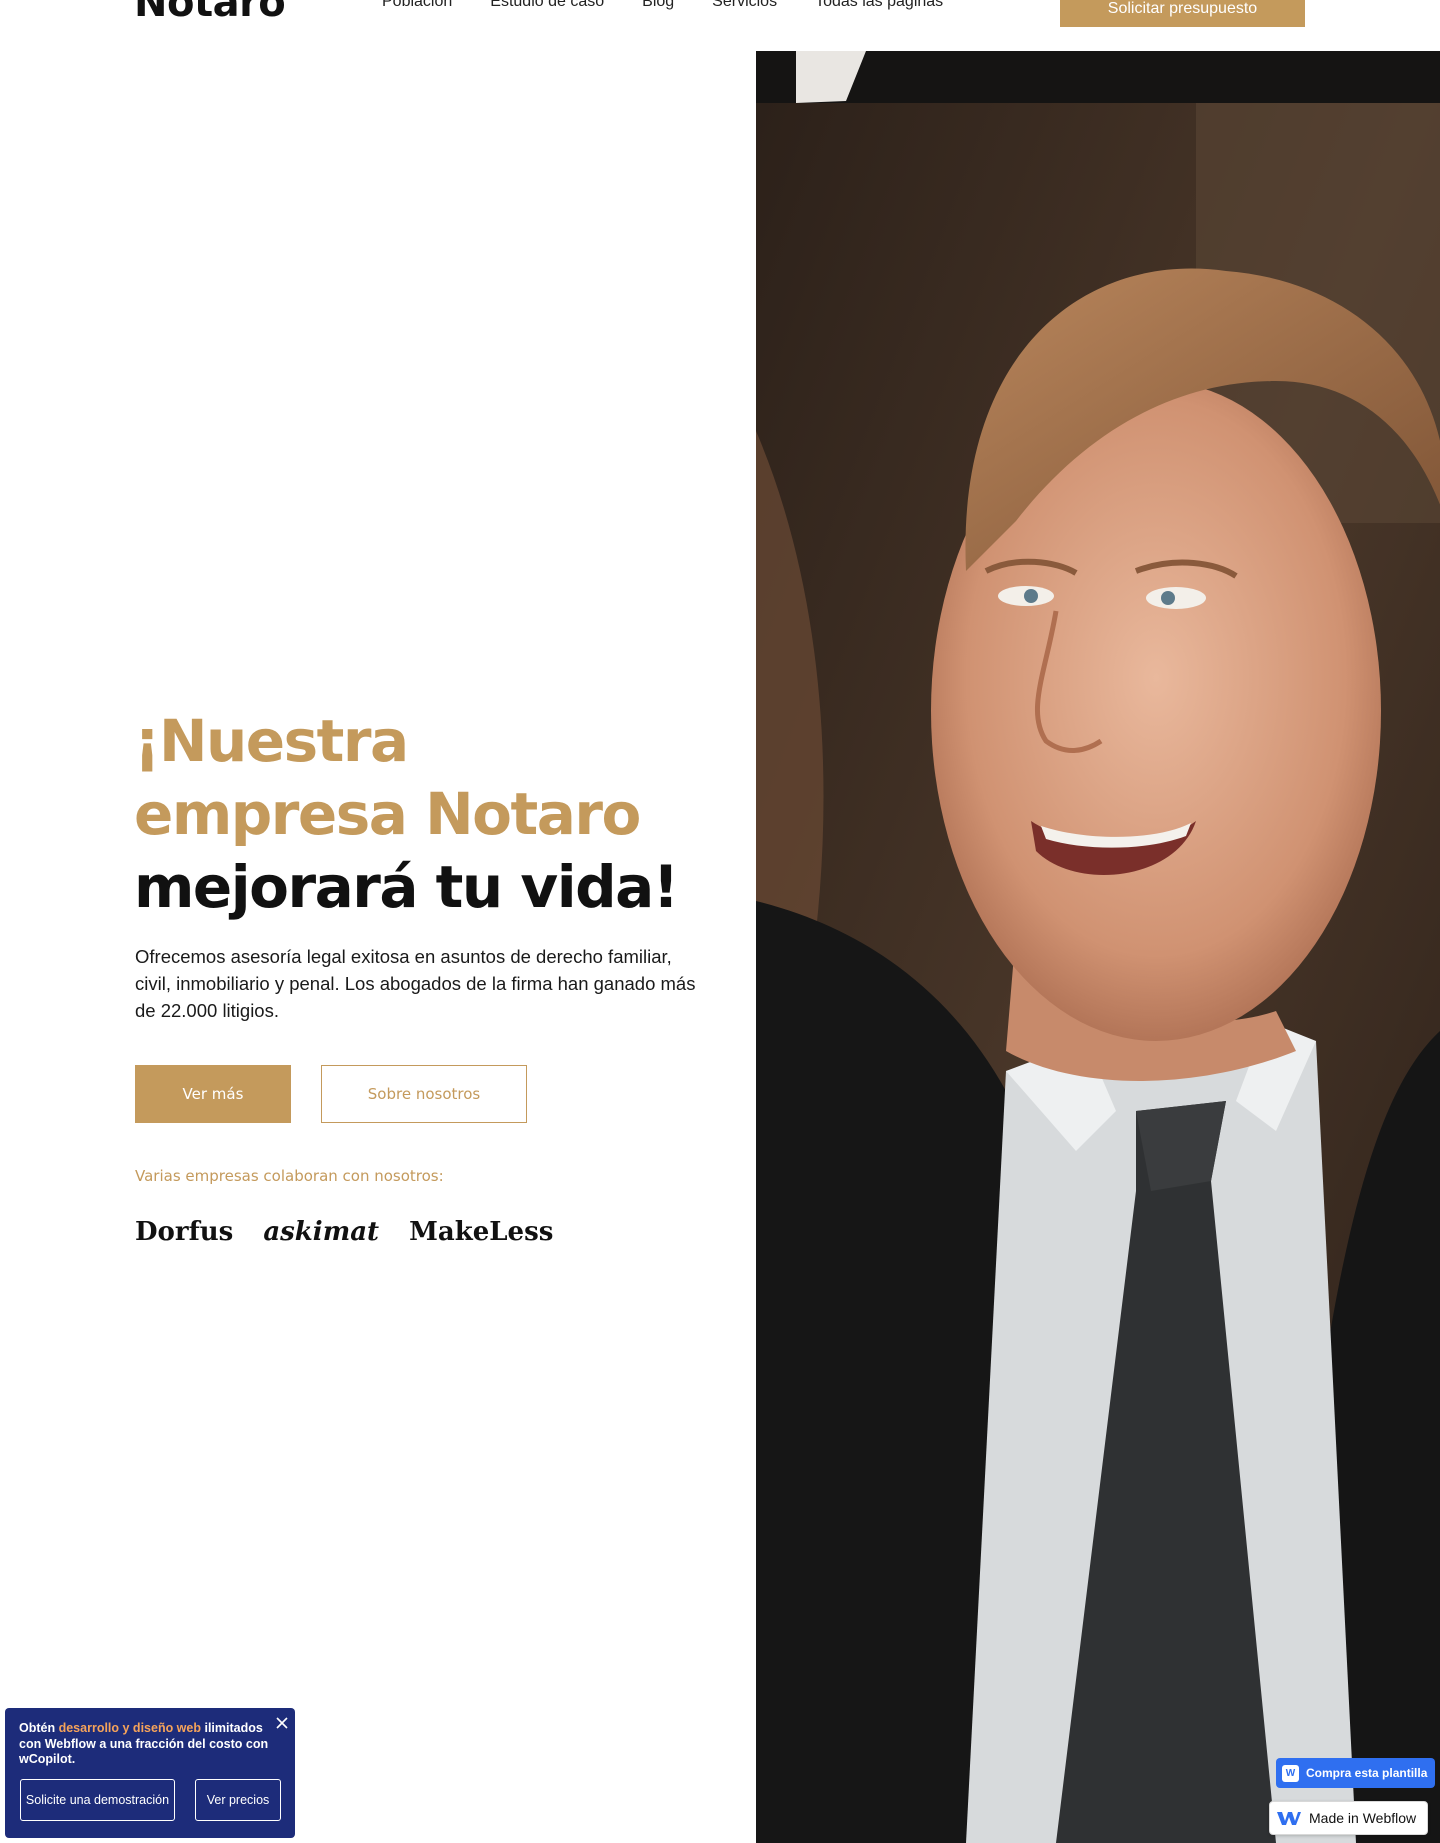 This screenshot has height=1843, width=1440. Describe the element at coordinates (387, 777) in the screenshot. I see `headline-accent: ¡Nuestra empresa Notaro` at that location.